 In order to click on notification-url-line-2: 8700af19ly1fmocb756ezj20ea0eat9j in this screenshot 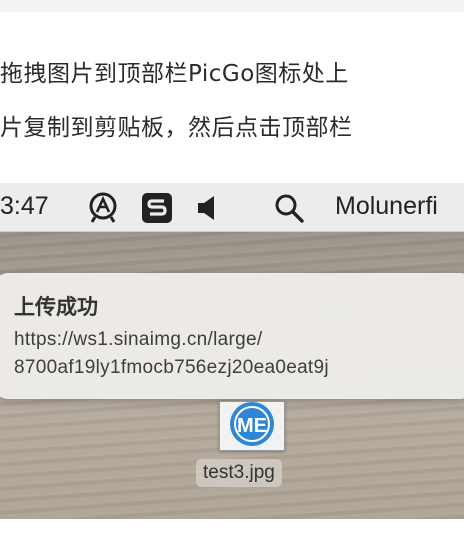, I will do `click(171, 367)`.